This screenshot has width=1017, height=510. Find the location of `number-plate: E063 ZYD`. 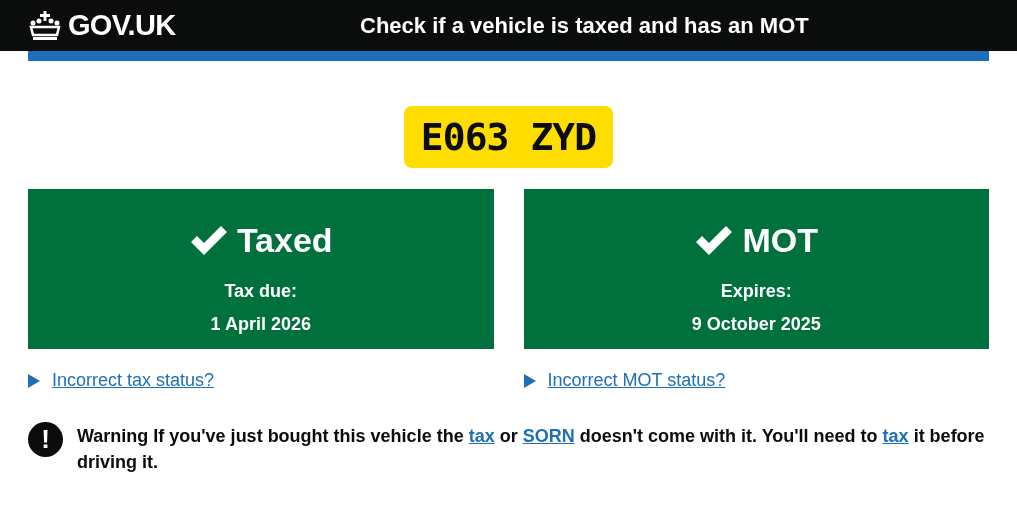

number-plate: E063 ZYD is located at coordinates (508, 137).